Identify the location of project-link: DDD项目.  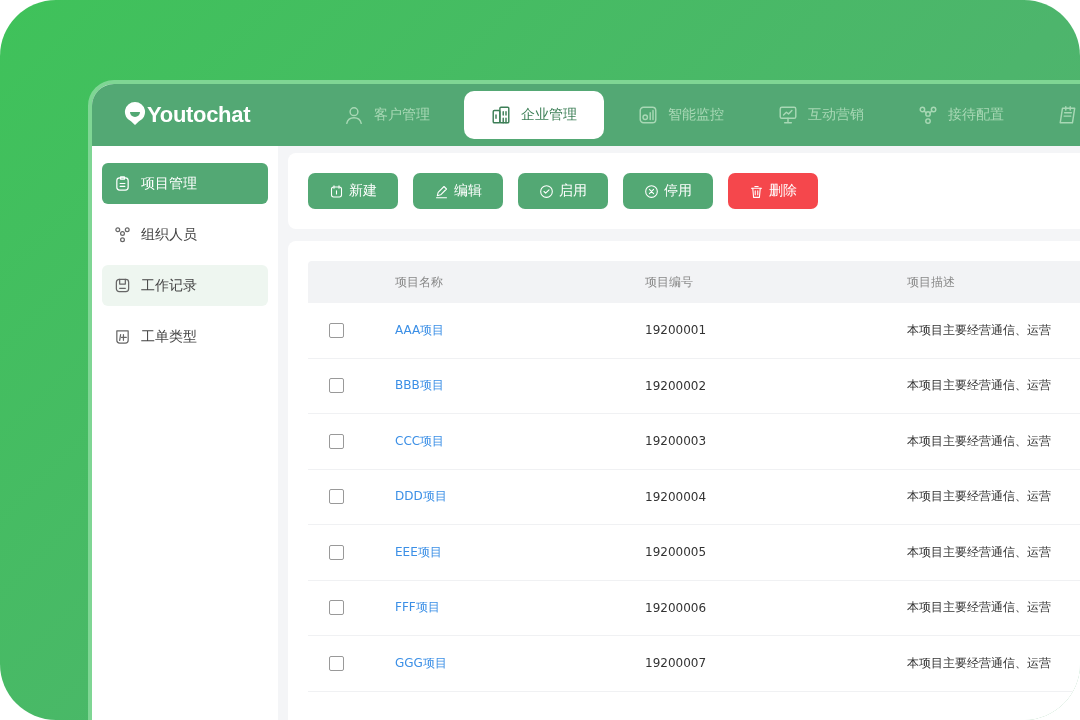
(421, 496).